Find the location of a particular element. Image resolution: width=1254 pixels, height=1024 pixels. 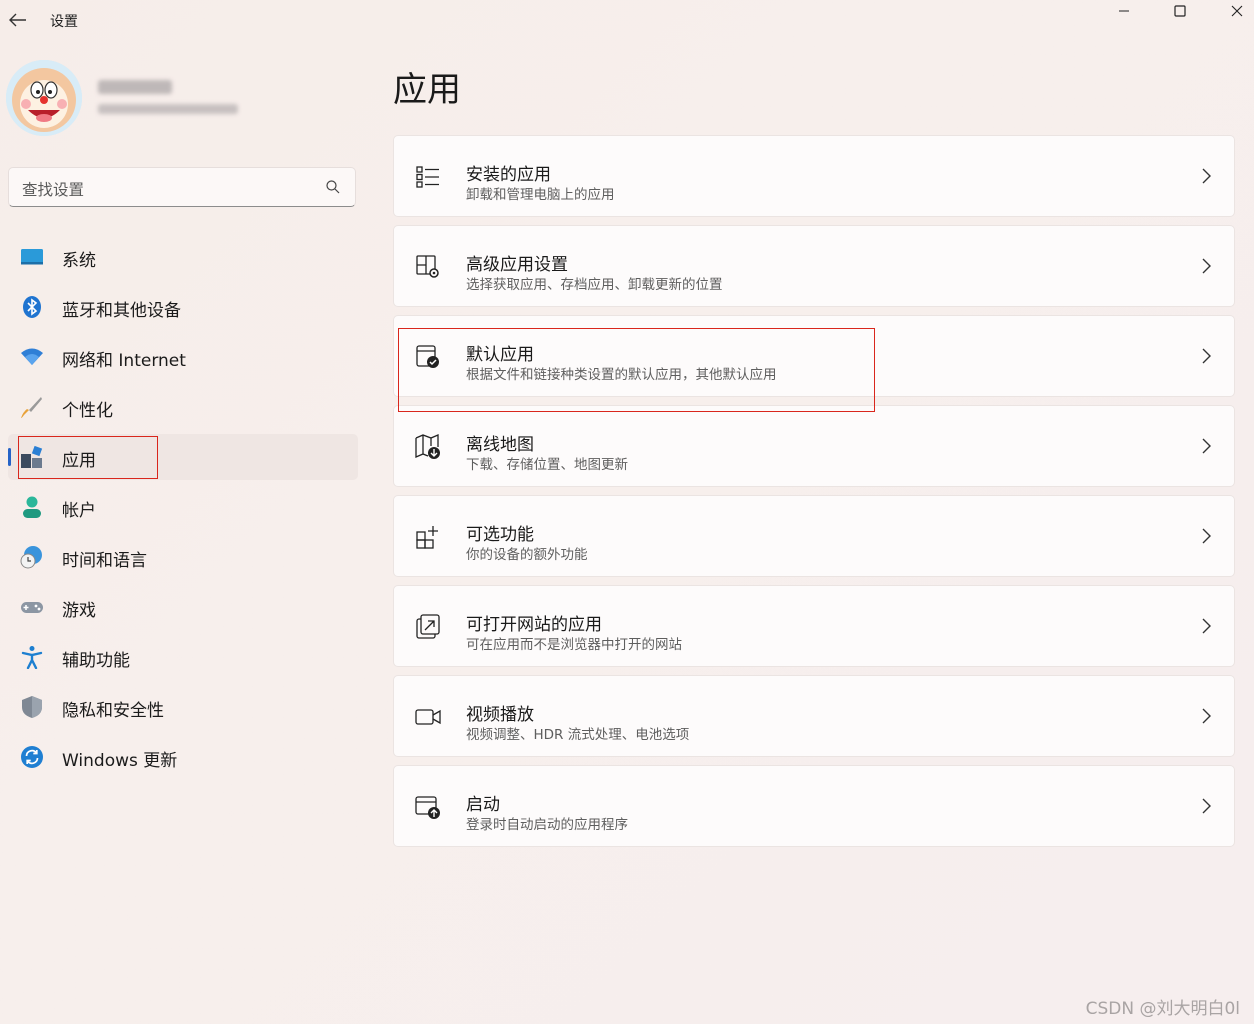

back-arrow-icon is located at coordinates (17, 20).